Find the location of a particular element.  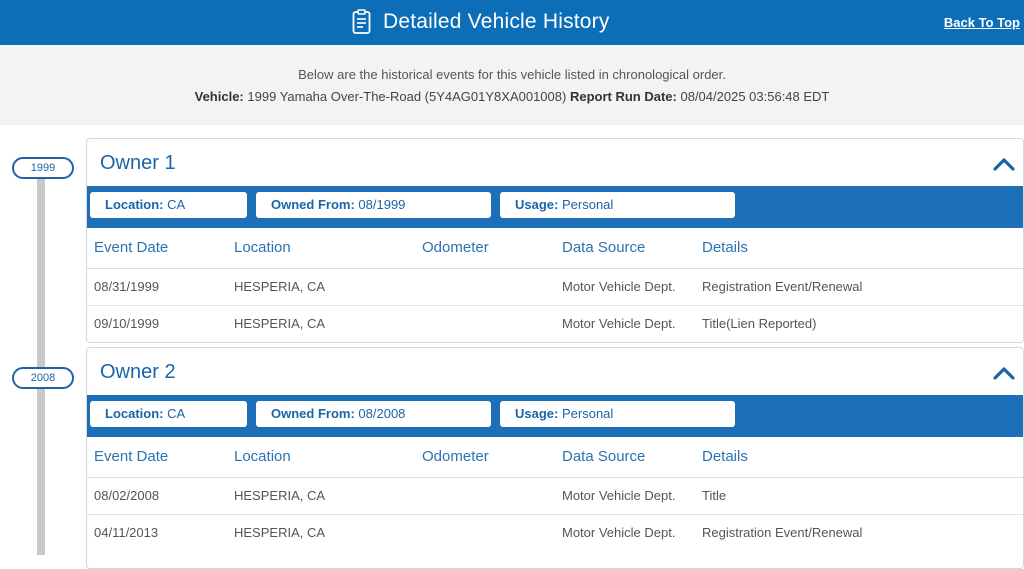

timeline-year-badge: 2008 is located at coordinates (43, 378).